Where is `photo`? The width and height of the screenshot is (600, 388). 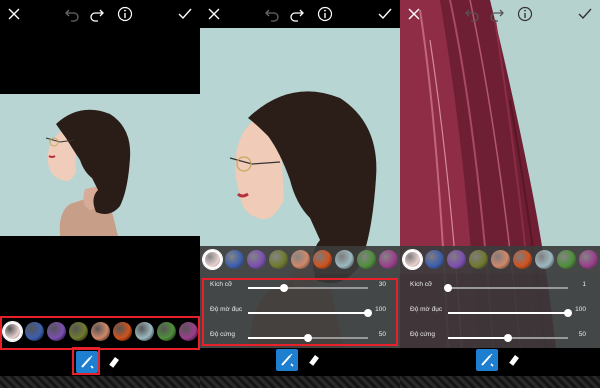
photo is located at coordinates (100, 165).